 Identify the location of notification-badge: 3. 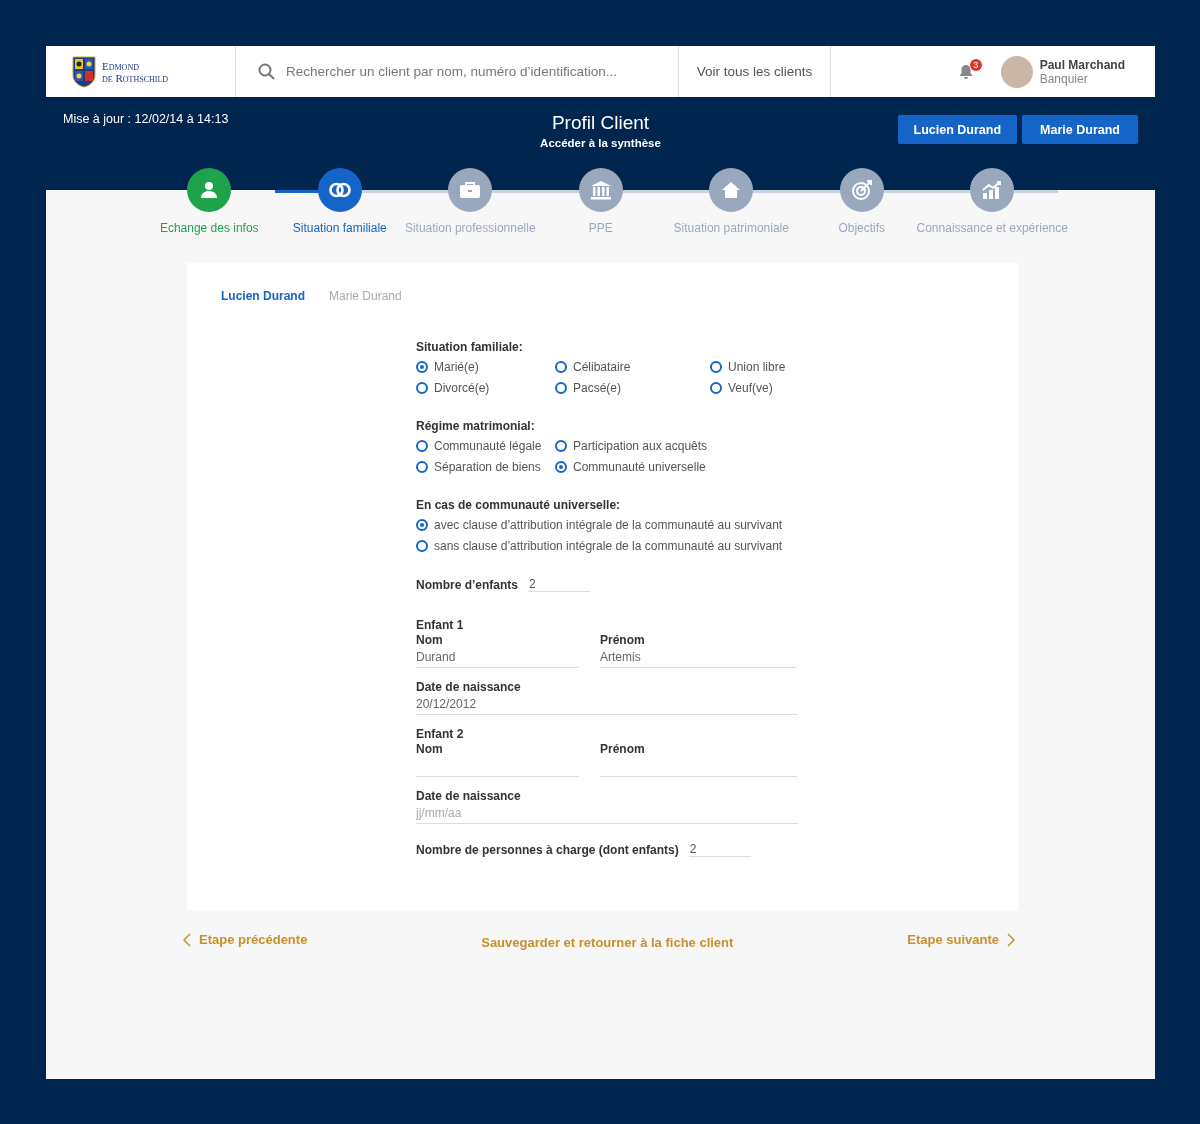
(975, 65).